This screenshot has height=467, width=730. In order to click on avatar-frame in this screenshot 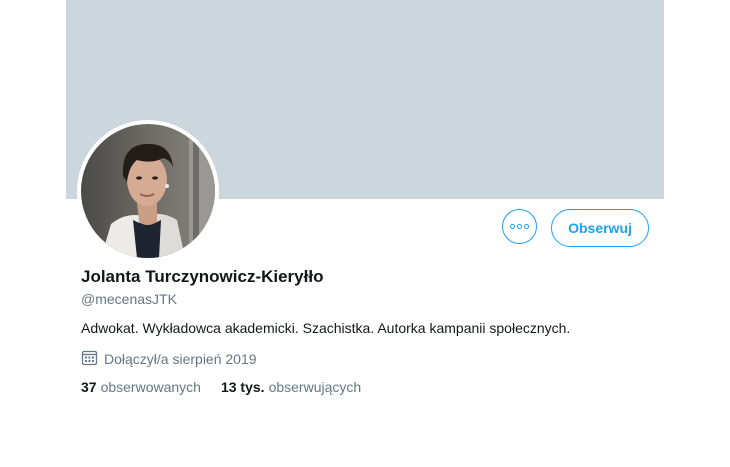, I will do `click(148, 191)`.